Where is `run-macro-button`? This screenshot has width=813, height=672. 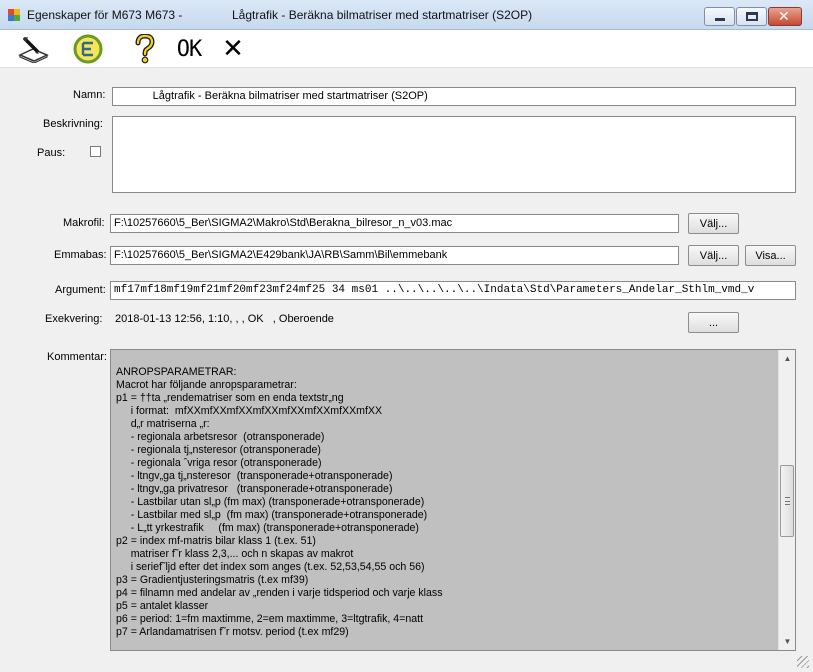
run-macro-button is located at coordinates (88, 49).